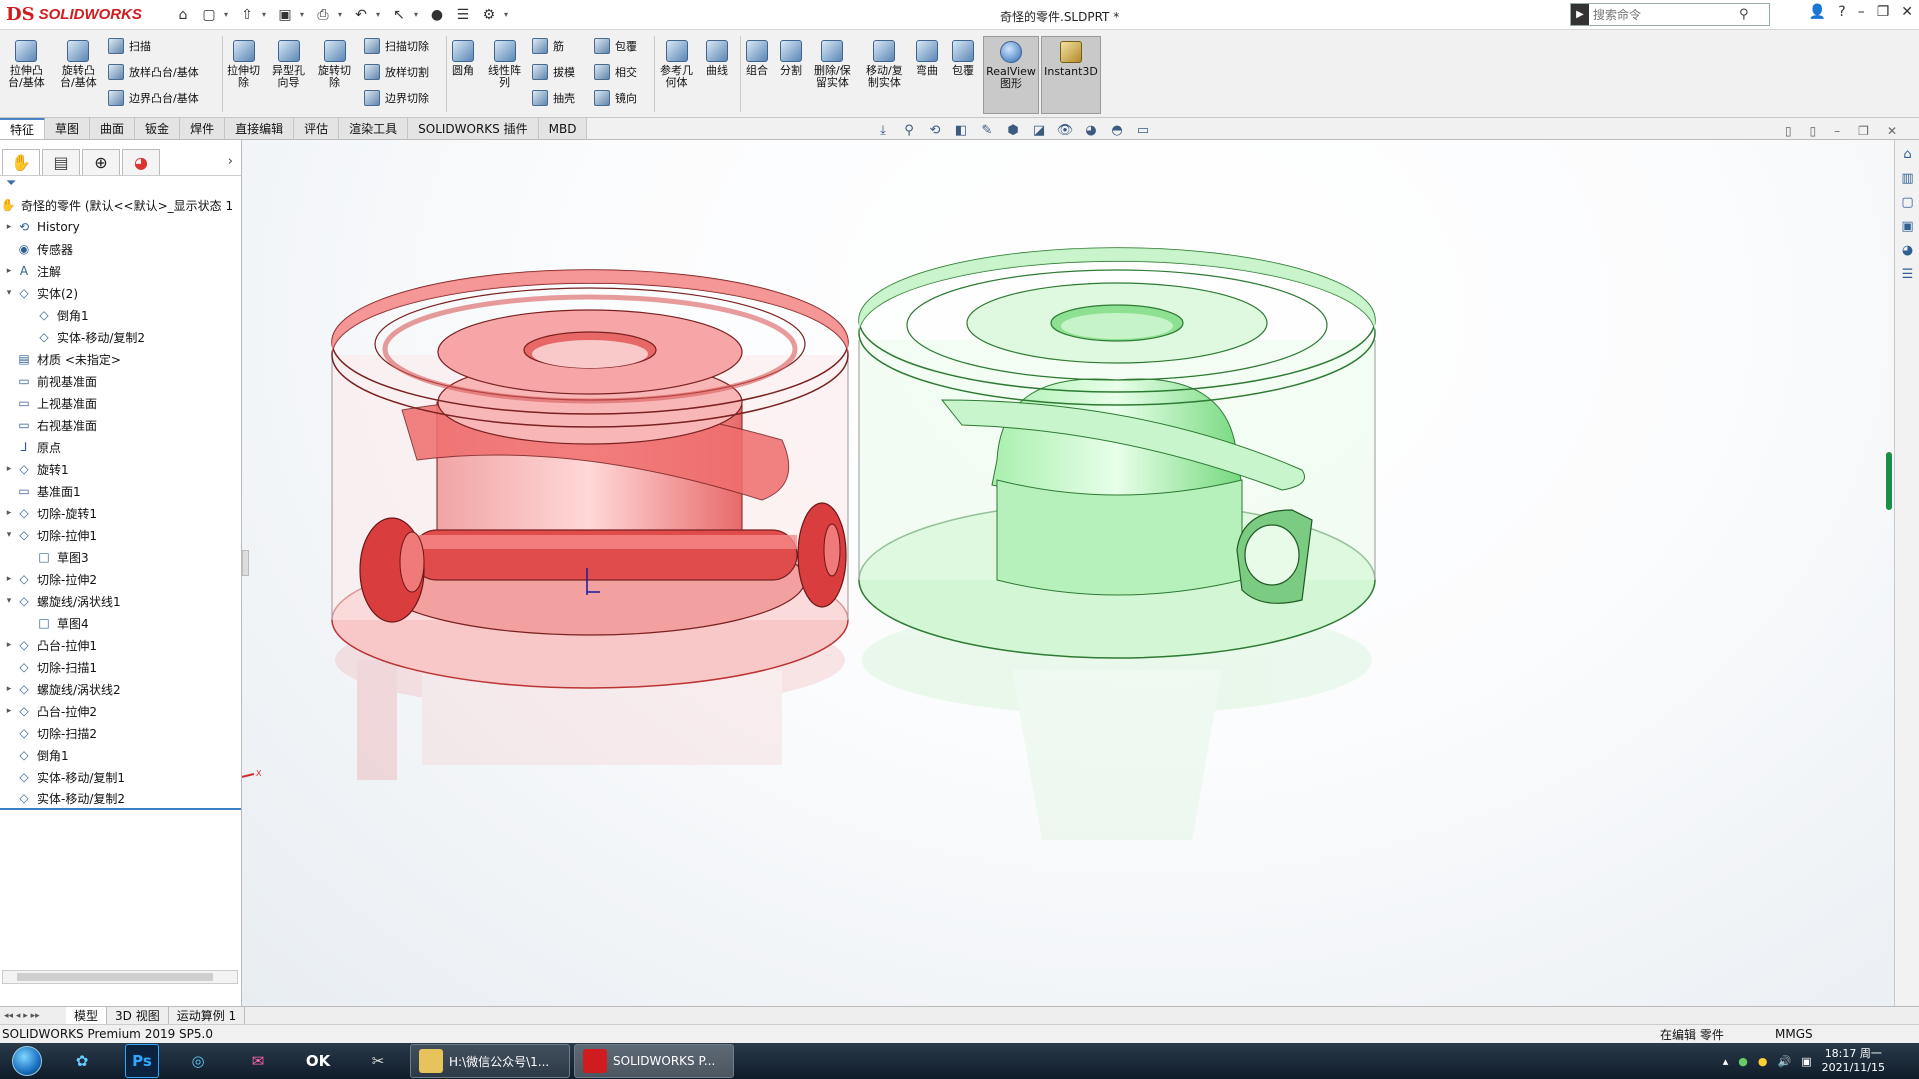 This screenshot has height=1079, width=1919. I want to click on home-icon: ⌂, so click(183, 15).